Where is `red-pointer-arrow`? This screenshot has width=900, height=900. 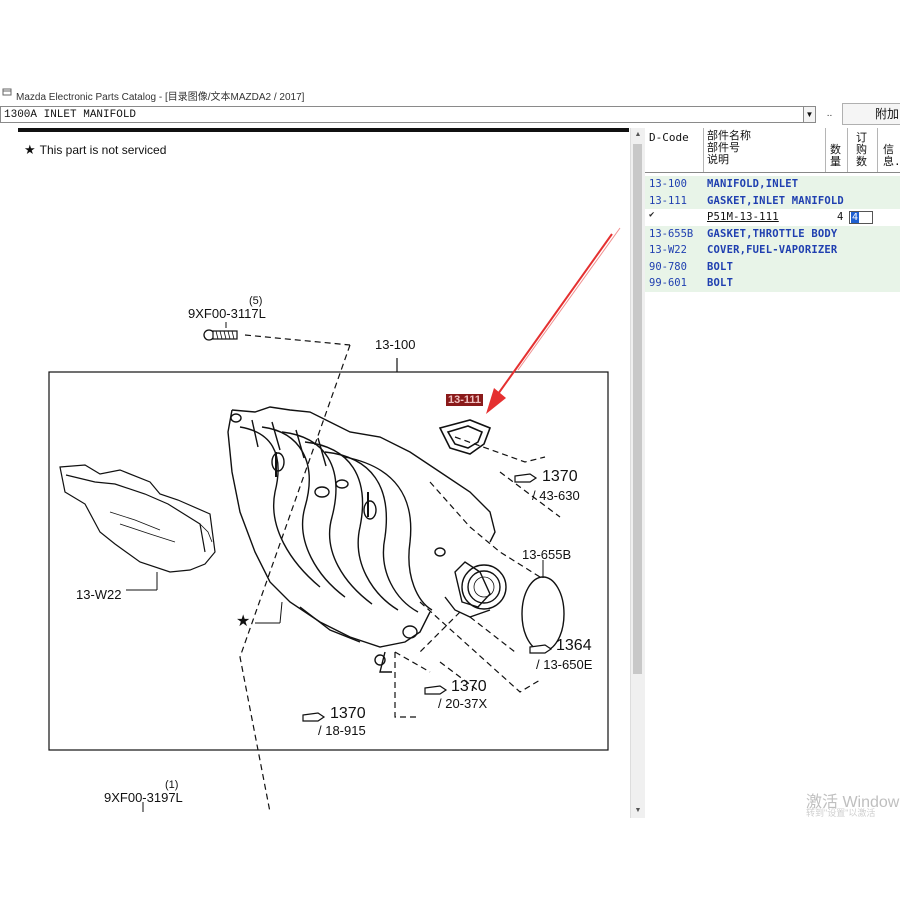
red-pointer-arrow is located at coordinates (553, 320).